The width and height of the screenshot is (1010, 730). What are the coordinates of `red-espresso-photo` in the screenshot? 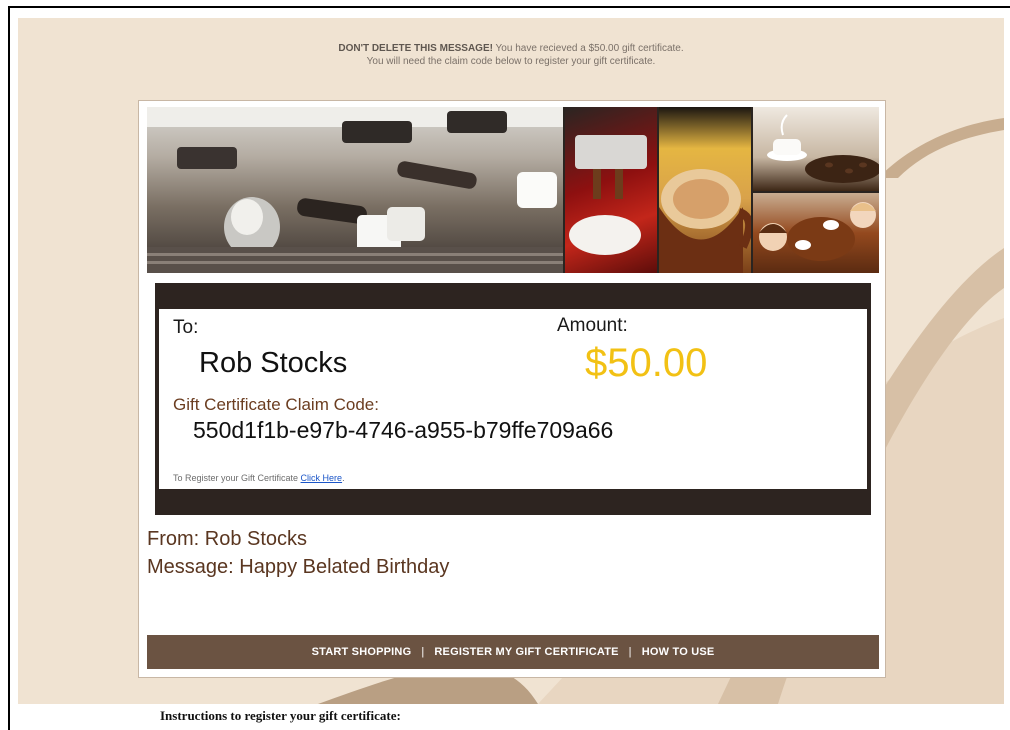 It's located at (611, 190).